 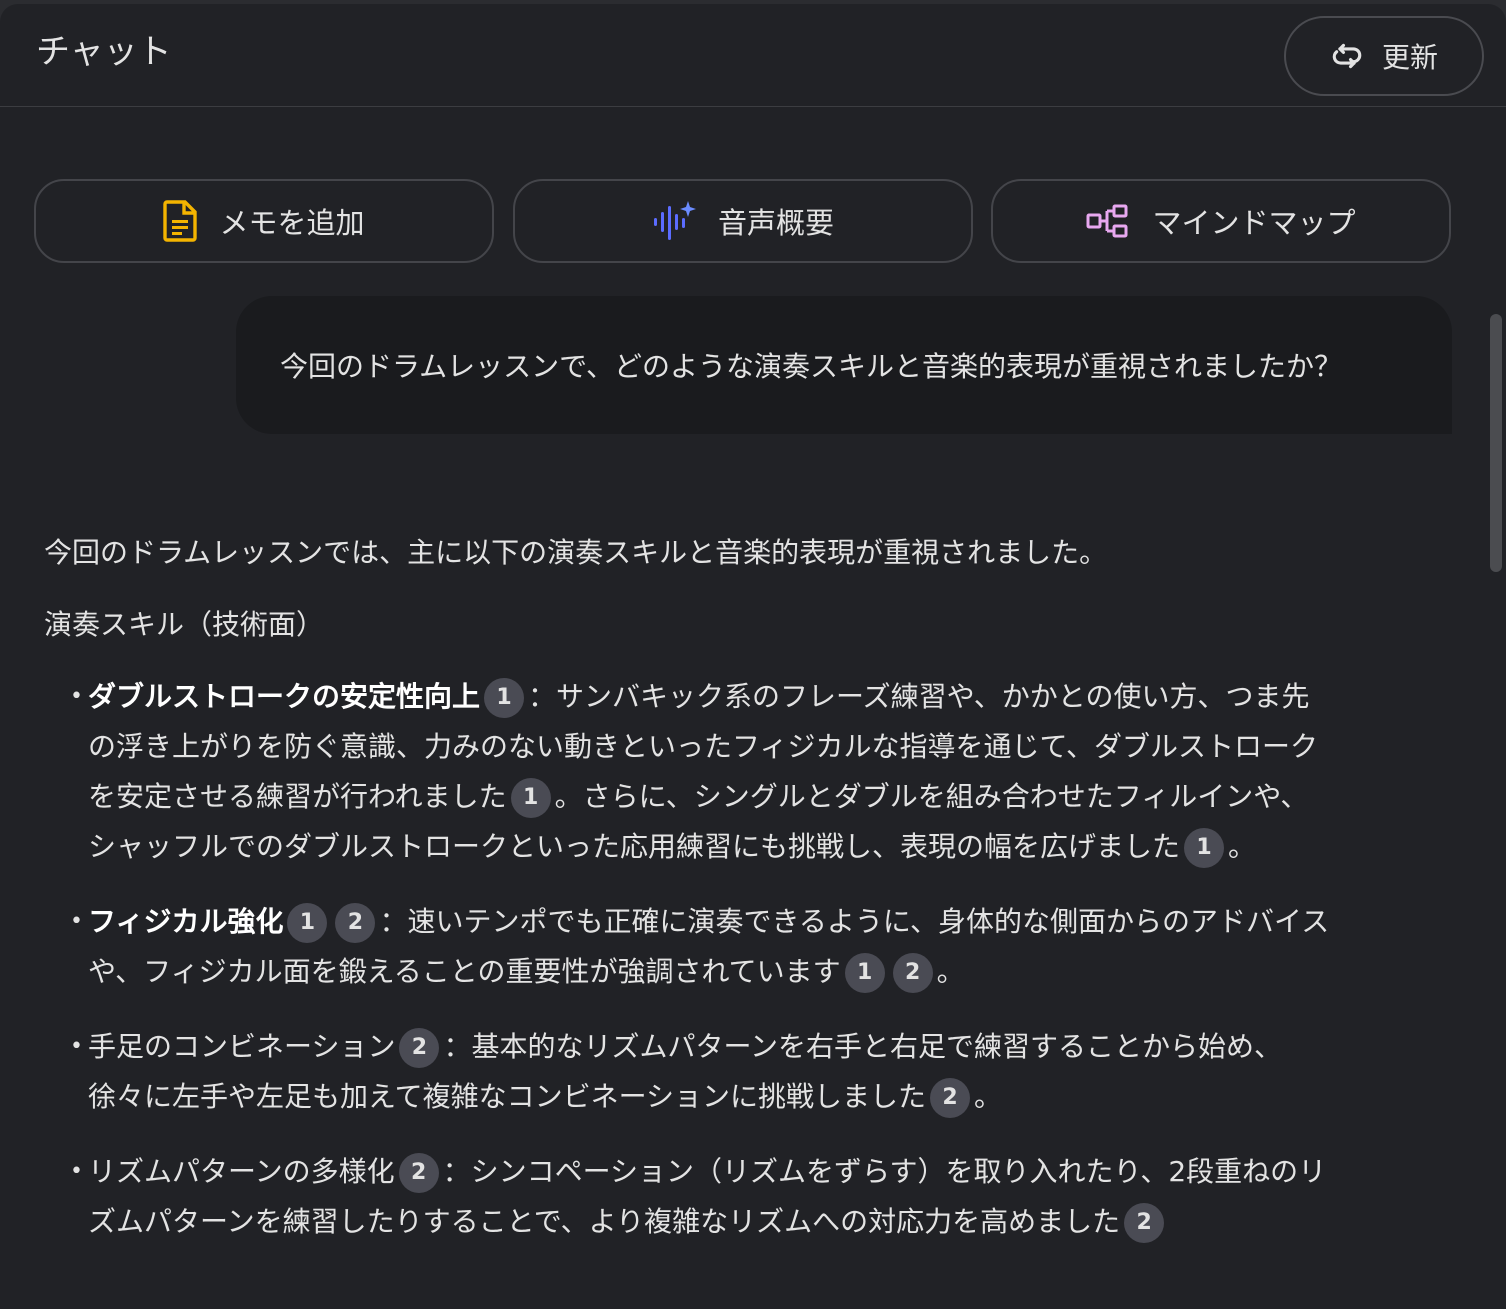 I want to click on add-note-button: メモを追加, so click(x=264, y=221).